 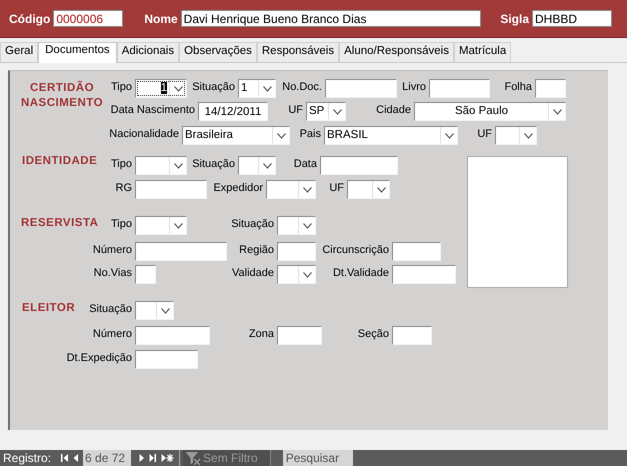 What do you see at coordinates (414, 87) in the screenshot?
I see `field-label: Livro` at bounding box center [414, 87].